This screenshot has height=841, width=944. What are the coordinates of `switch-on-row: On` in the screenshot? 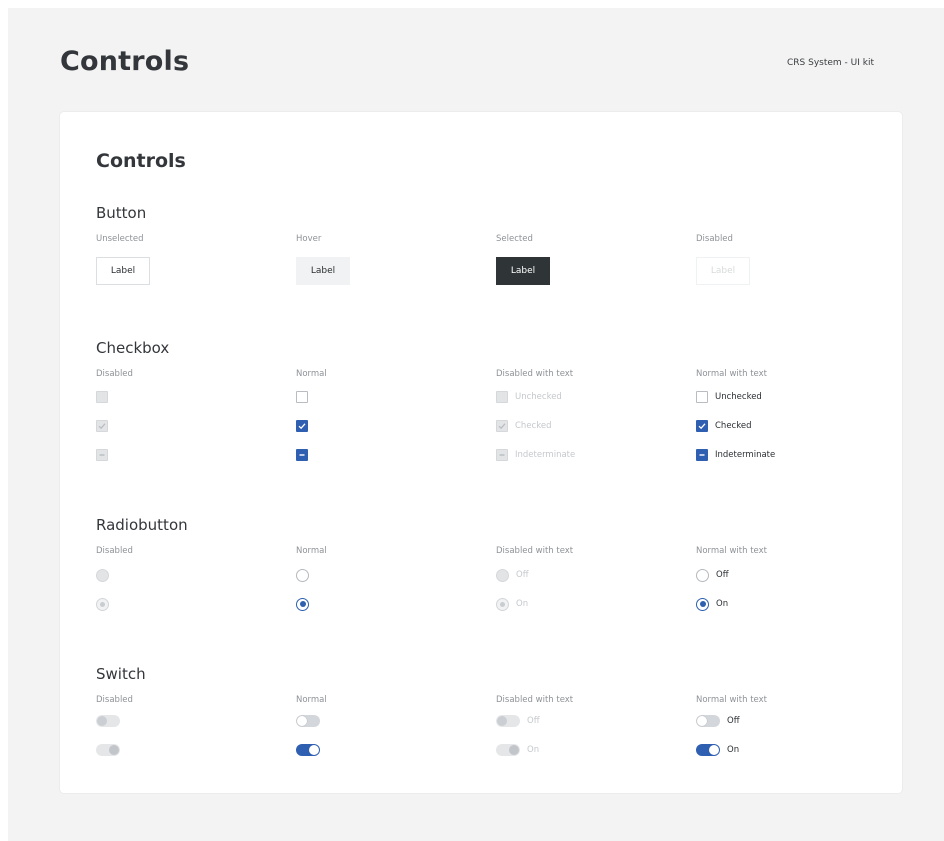 It's located at (717, 750).